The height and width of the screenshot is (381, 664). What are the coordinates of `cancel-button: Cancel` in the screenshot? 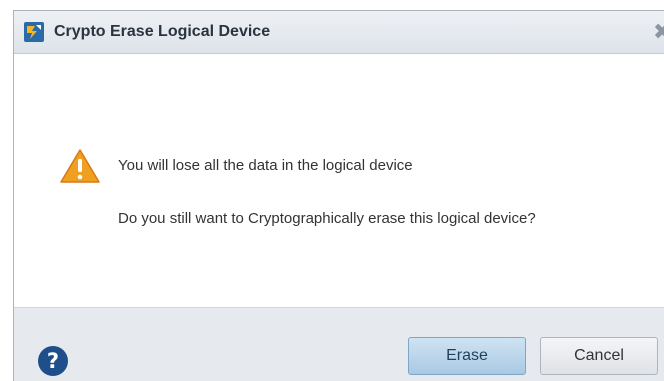 It's located at (599, 356).